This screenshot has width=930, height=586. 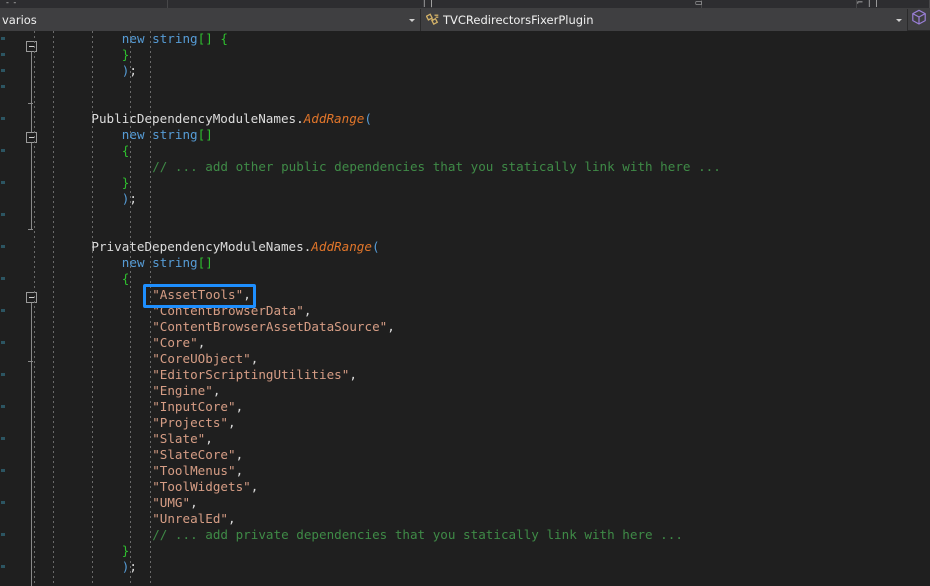 What do you see at coordinates (155, 311) in the screenshot?
I see `code-line: "ContentBrowserData",` at bounding box center [155, 311].